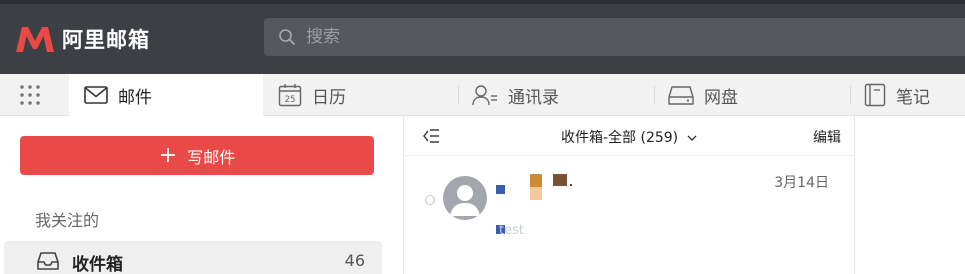 This screenshot has width=965, height=274. I want to click on tab-calendar: 25 日历, so click(312, 95).